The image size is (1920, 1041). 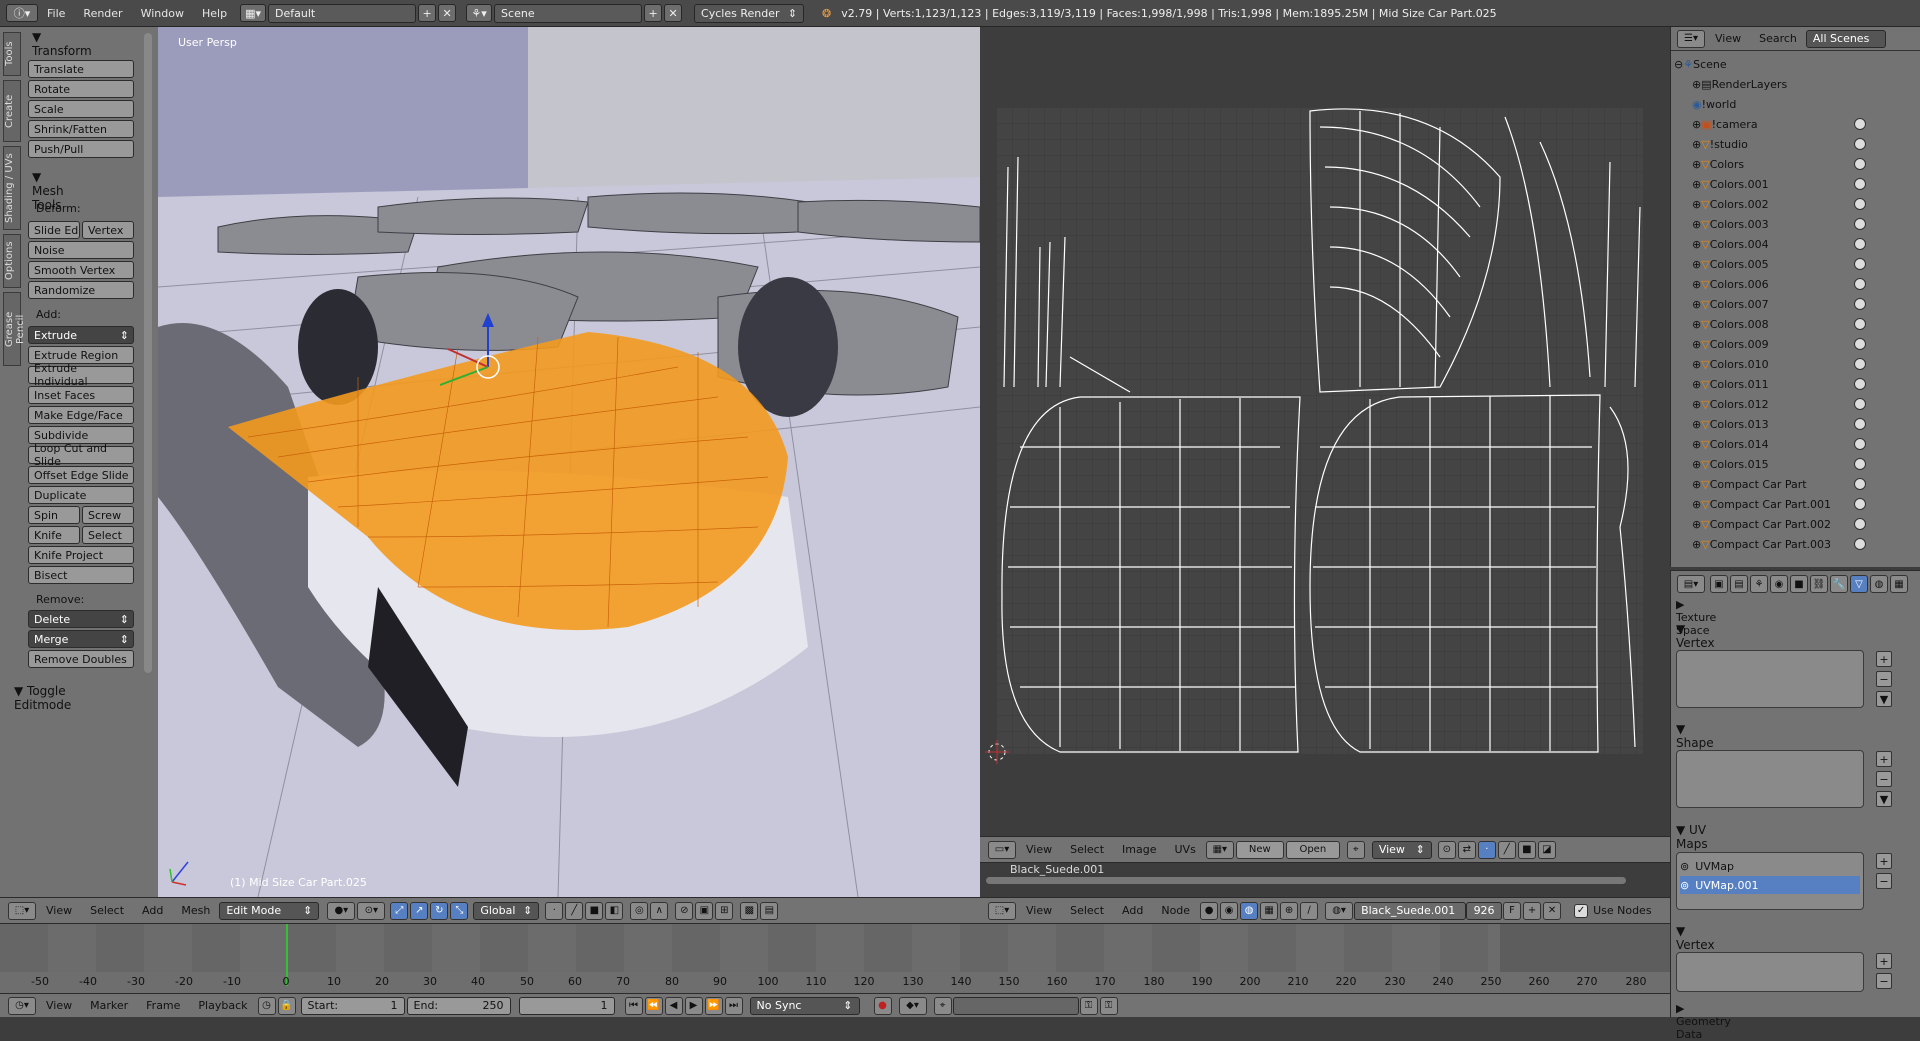 I want to click on node-menu-view: View, so click(x=1039, y=910).